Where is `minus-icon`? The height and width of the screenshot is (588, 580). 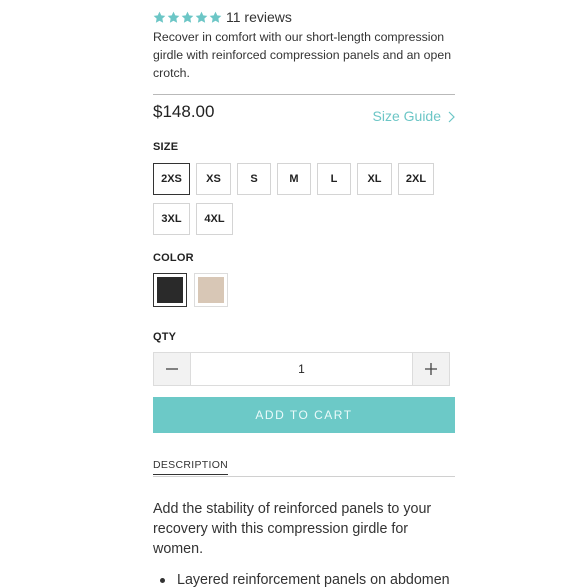
minus-icon is located at coordinates (172, 369).